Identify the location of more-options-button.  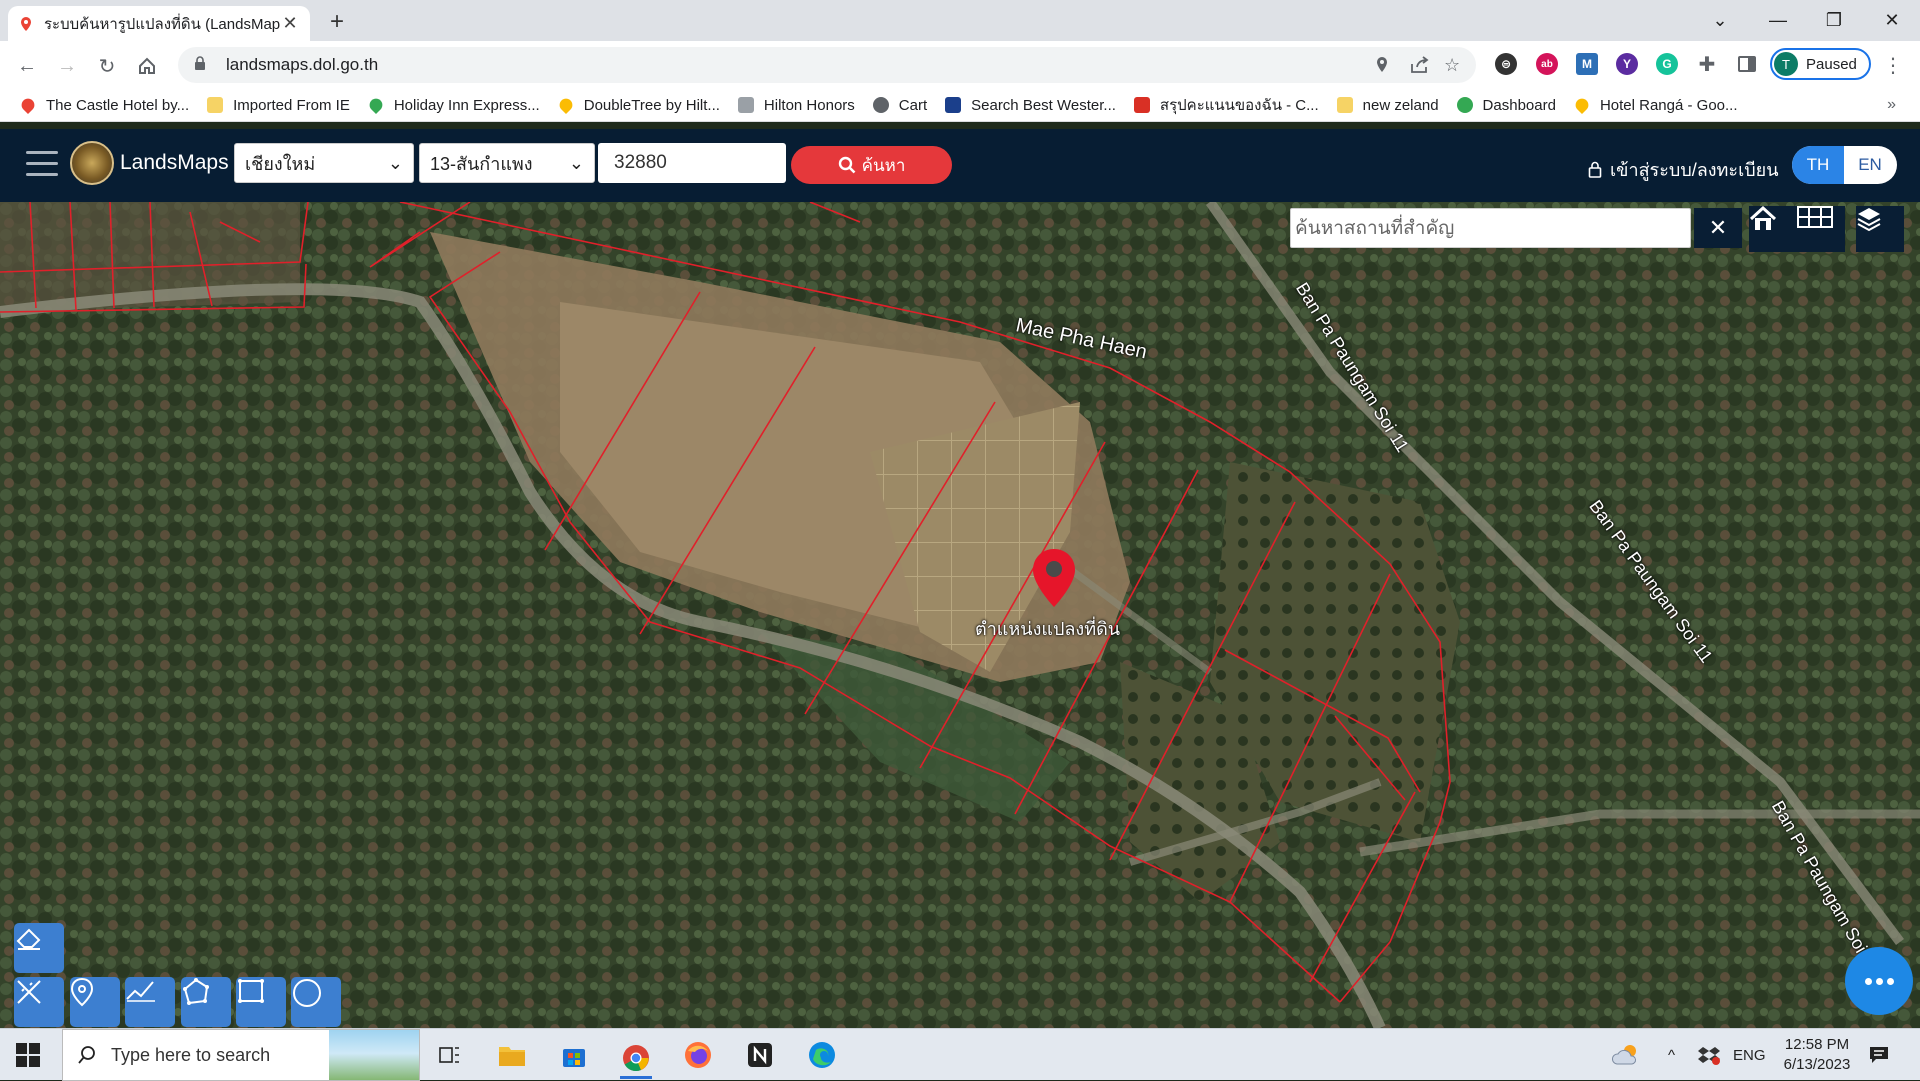
(1879, 981).